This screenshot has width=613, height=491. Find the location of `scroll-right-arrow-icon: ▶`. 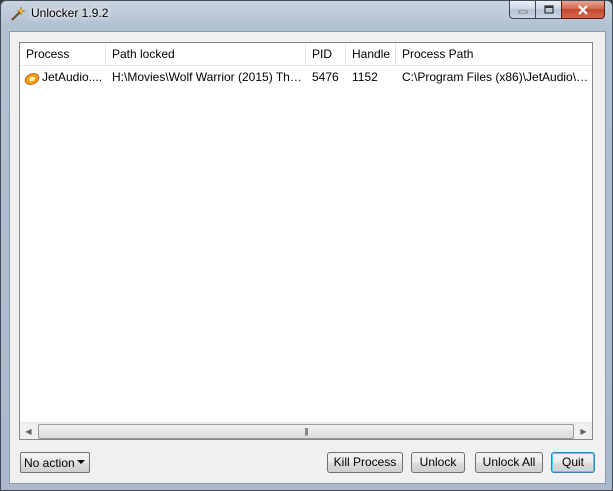

scroll-right-arrow-icon: ▶ is located at coordinates (583, 431).